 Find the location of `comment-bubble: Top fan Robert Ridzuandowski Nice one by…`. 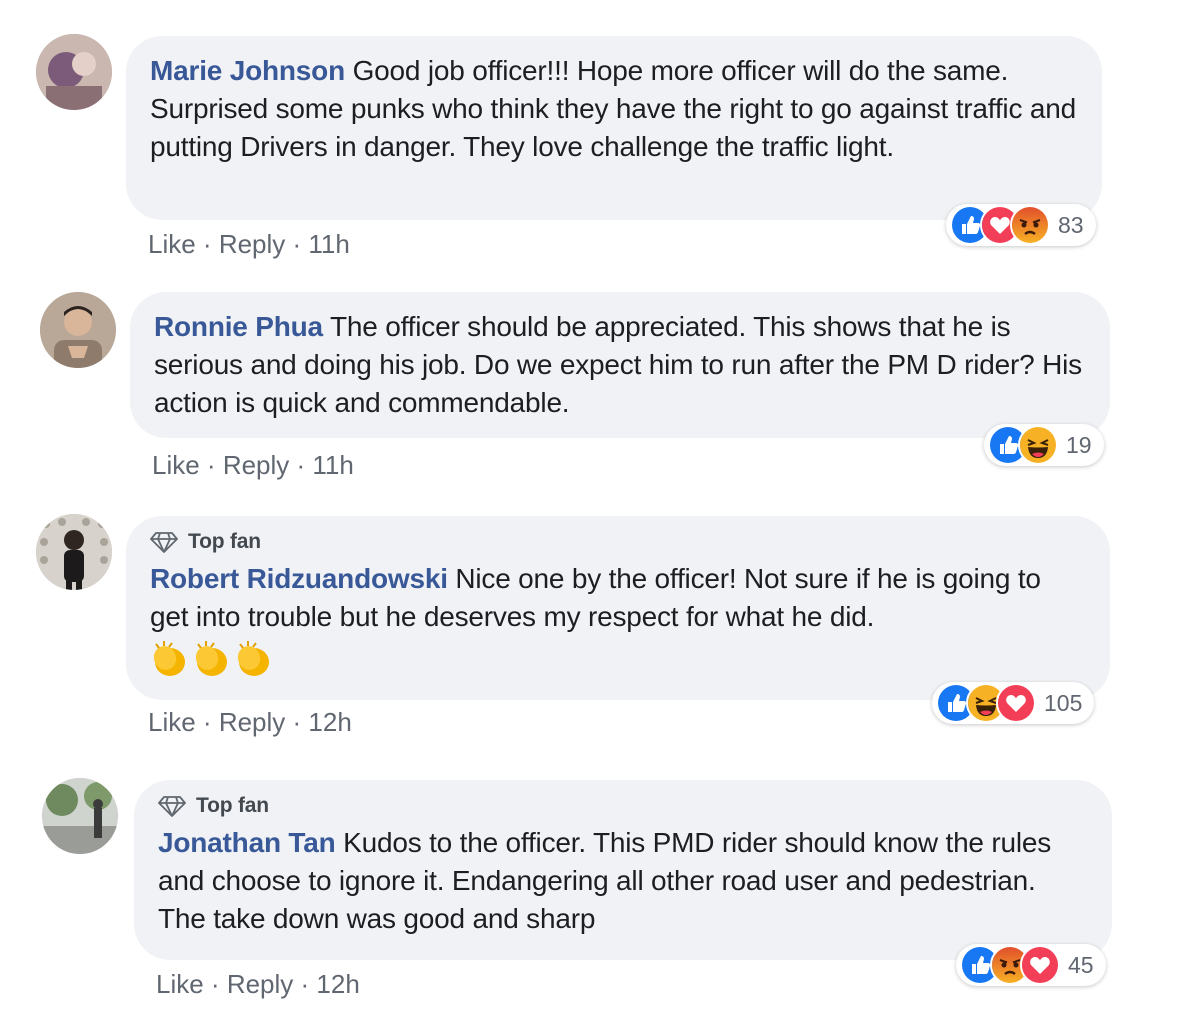

comment-bubble: Top fan Robert Ridzuandowski Nice one by… is located at coordinates (618, 608).